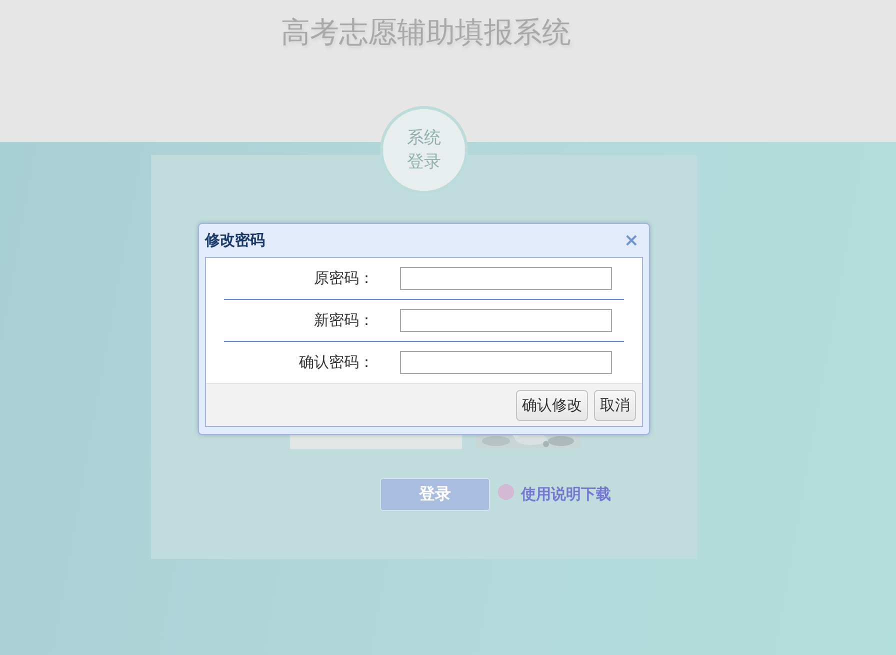 The width and height of the screenshot is (896, 655). I want to click on login-button: 登录, so click(435, 494).